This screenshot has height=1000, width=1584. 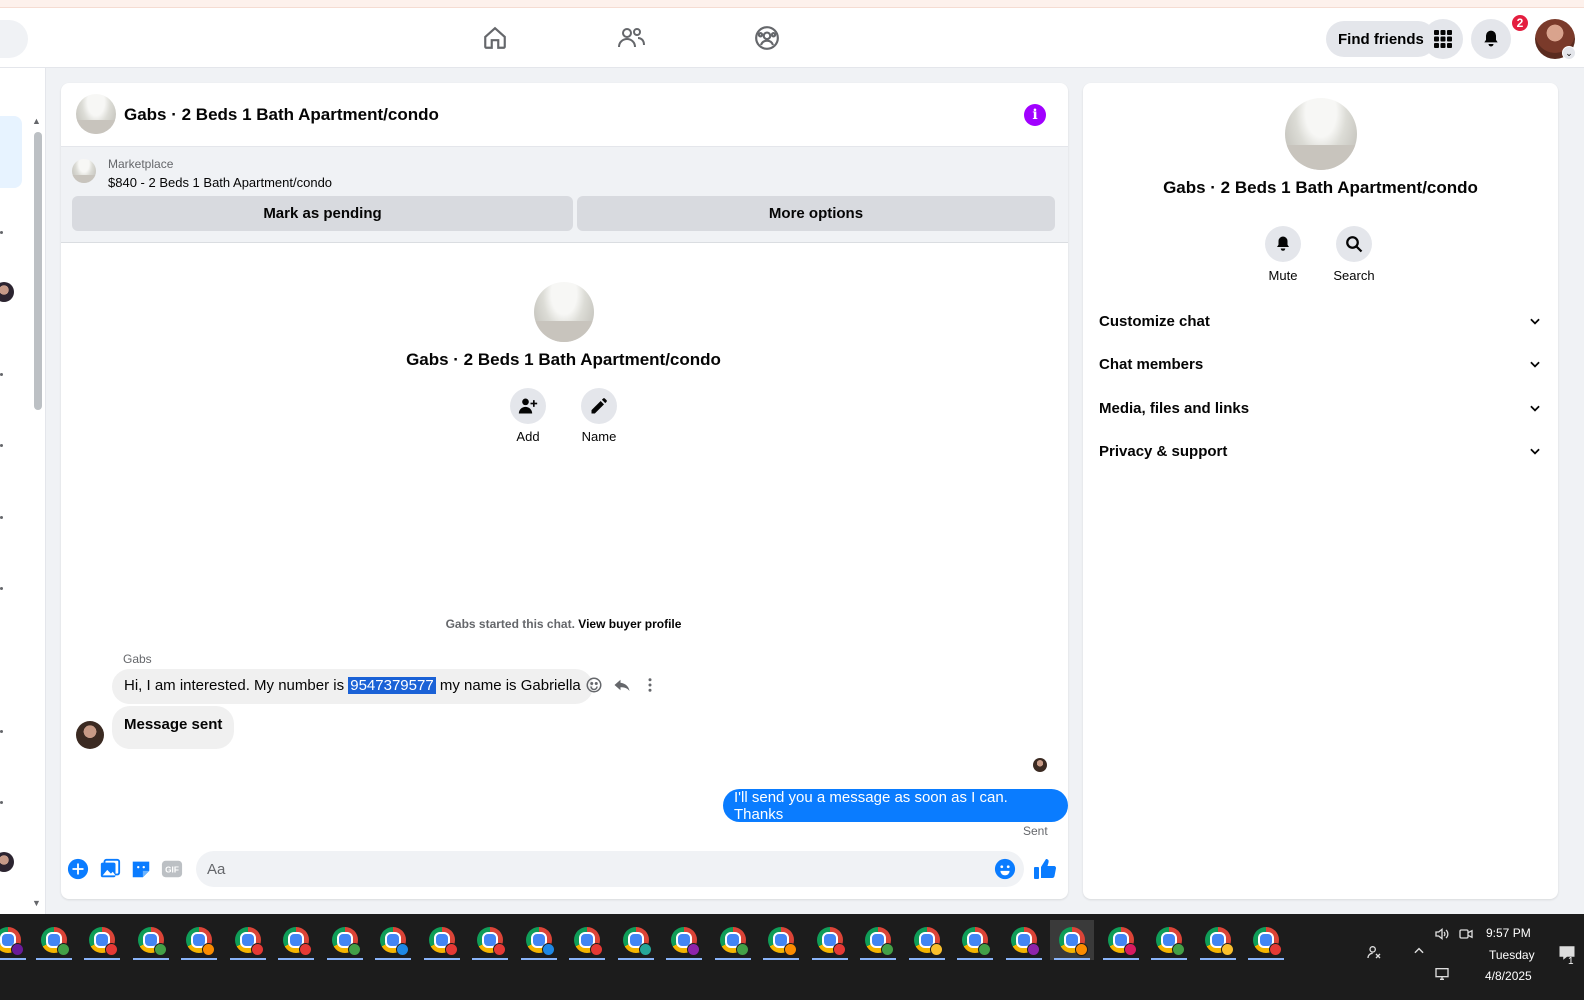 What do you see at coordinates (495, 38) in the screenshot?
I see `home-icon` at bounding box center [495, 38].